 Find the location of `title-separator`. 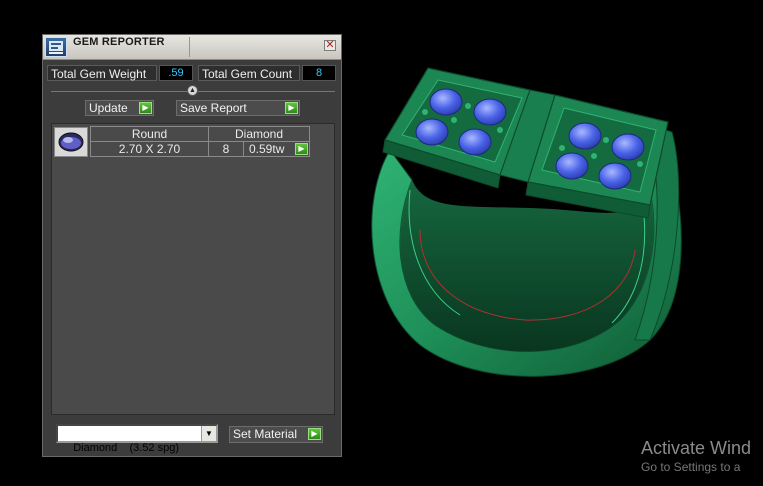

title-separator is located at coordinates (189, 47).